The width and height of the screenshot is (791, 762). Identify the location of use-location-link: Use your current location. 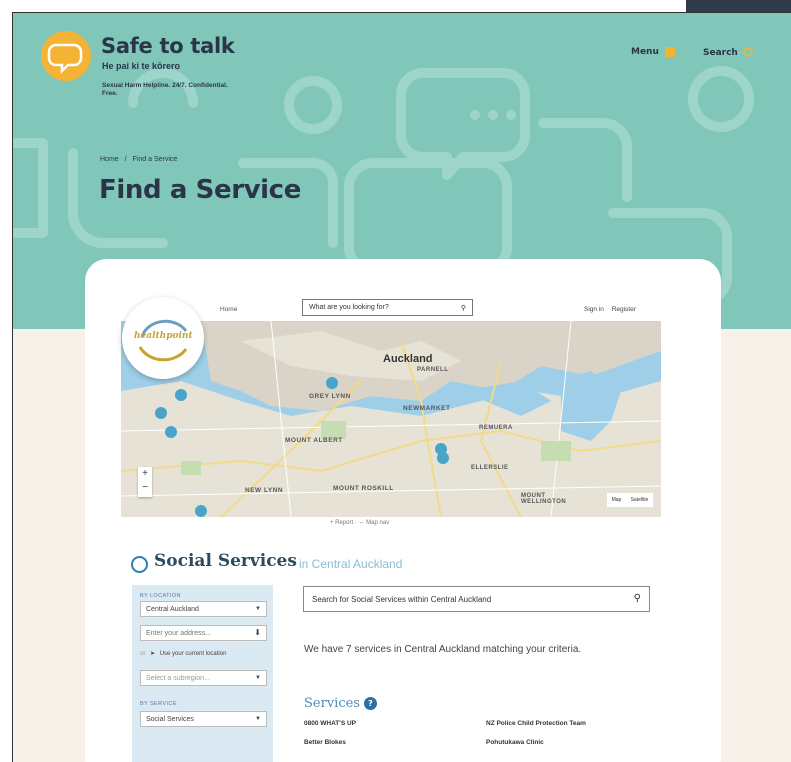
(193, 654).